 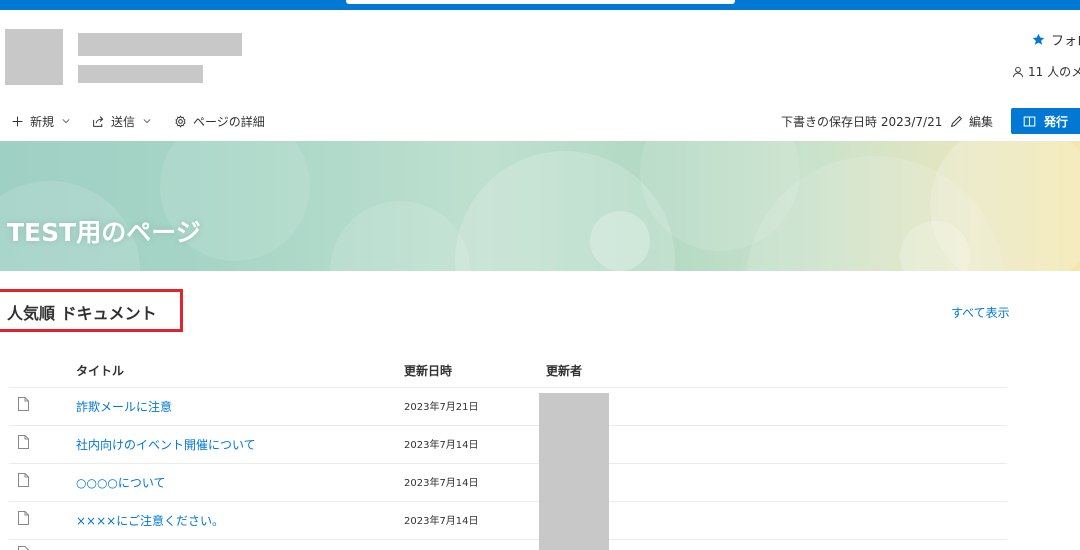 What do you see at coordinates (1054, 72) in the screenshot?
I see `members-label: 11 人のメ` at bounding box center [1054, 72].